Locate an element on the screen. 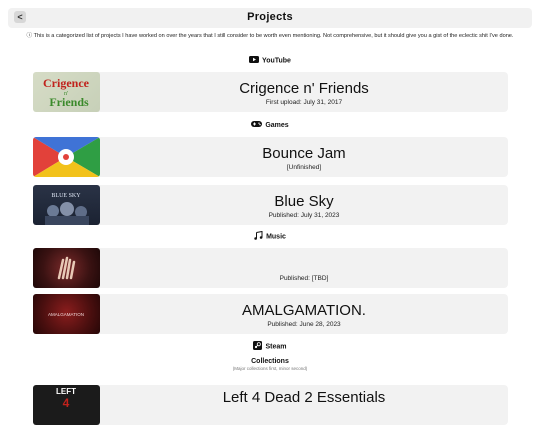 The width and height of the screenshot is (540, 425). card-title: Bounce Jam is located at coordinates (304, 153).